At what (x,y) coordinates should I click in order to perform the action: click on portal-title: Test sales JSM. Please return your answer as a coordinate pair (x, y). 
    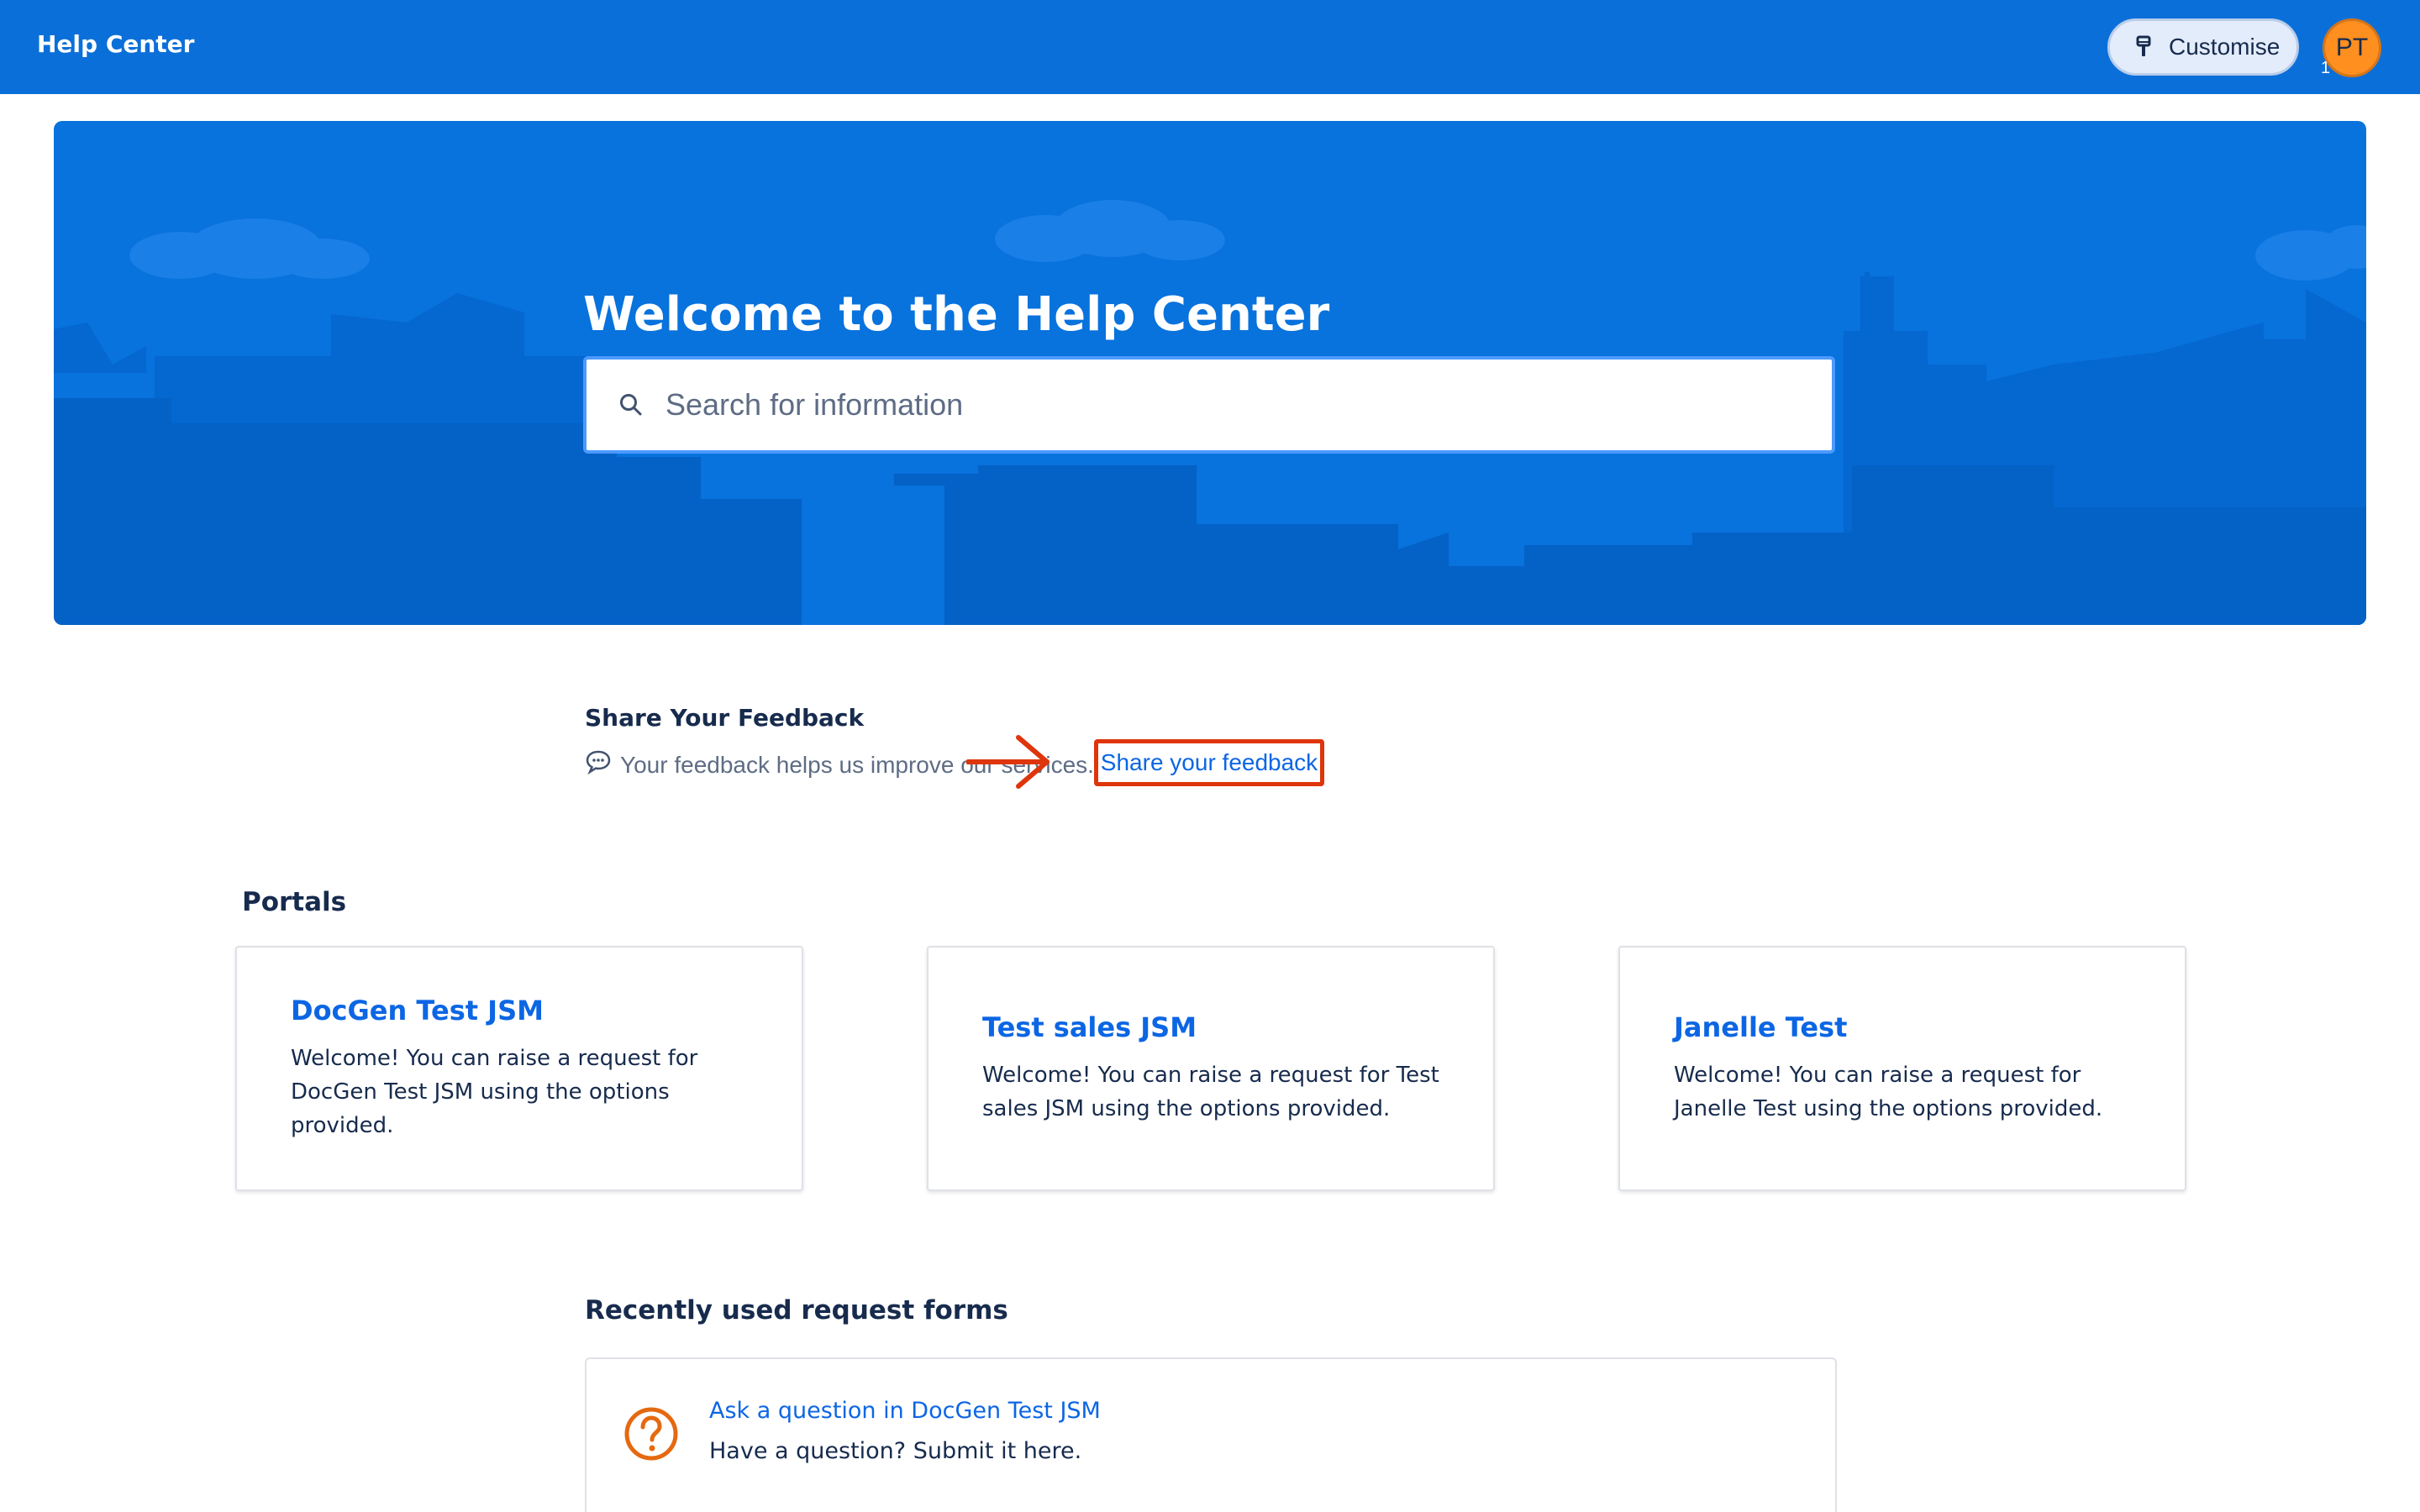
    Looking at the image, I should click on (1089, 1027).